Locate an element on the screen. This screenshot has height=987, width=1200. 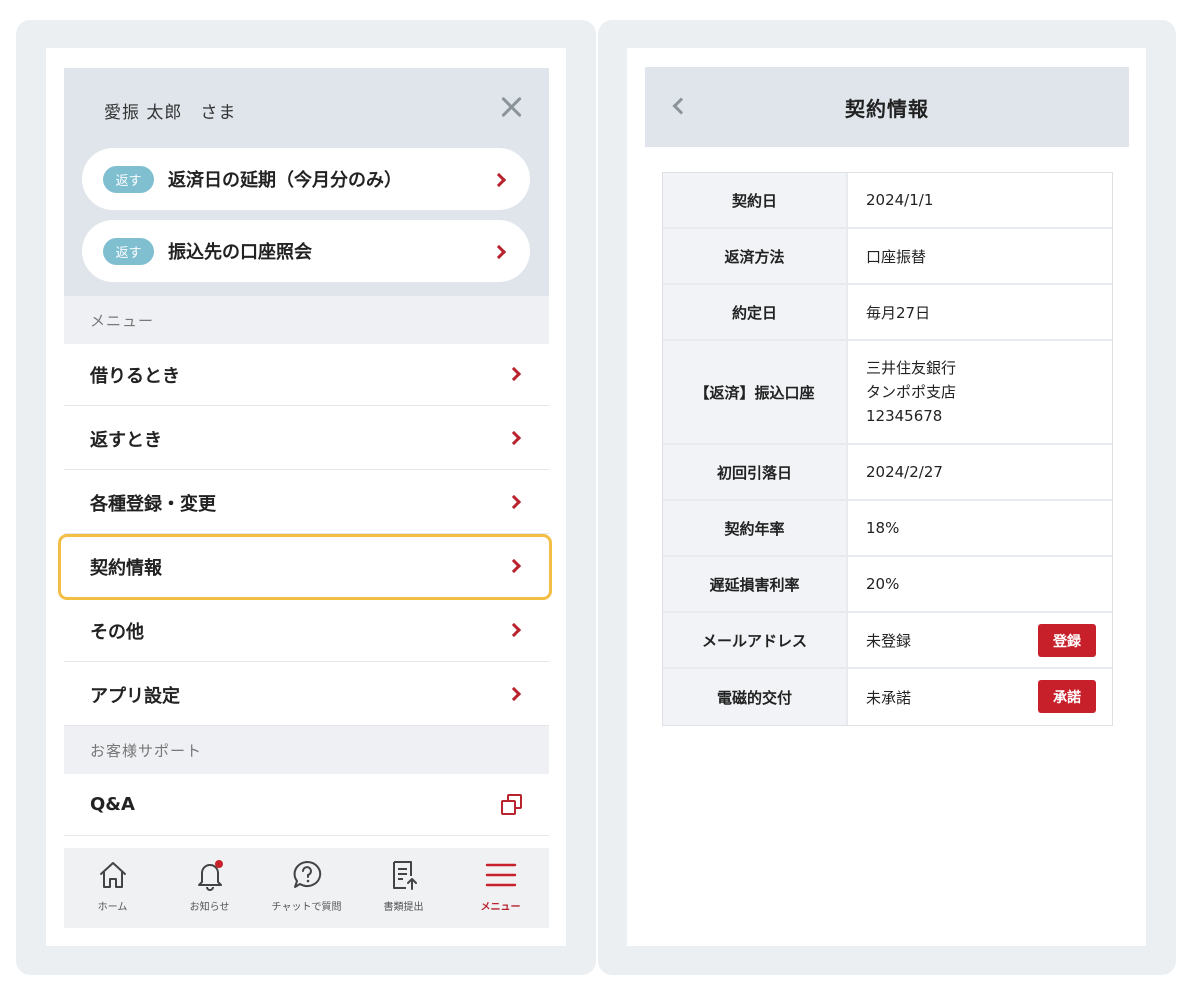
account-number-value: 12345678 is located at coordinates (904, 416).